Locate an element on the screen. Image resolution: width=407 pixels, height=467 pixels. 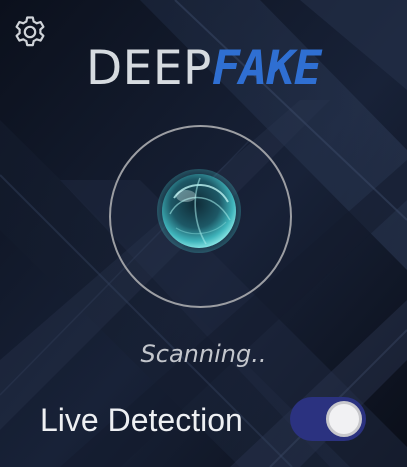
app-logo: DEEPFAKE is located at coordinates (203, 69).